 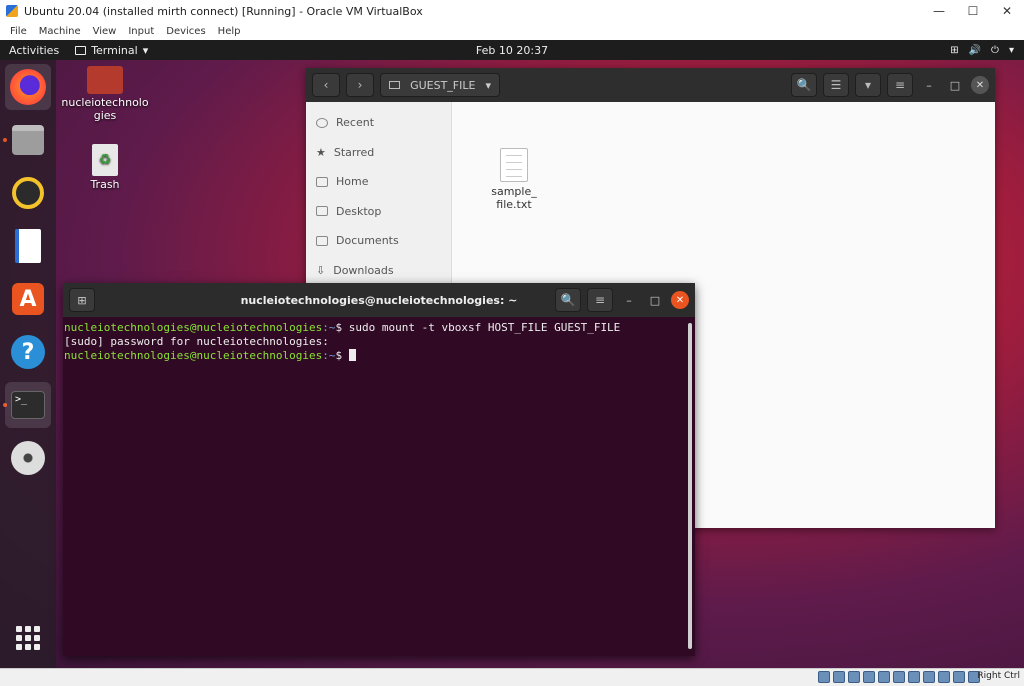 I want to click on trash-icon: ♻, so click(x=105, y=160).